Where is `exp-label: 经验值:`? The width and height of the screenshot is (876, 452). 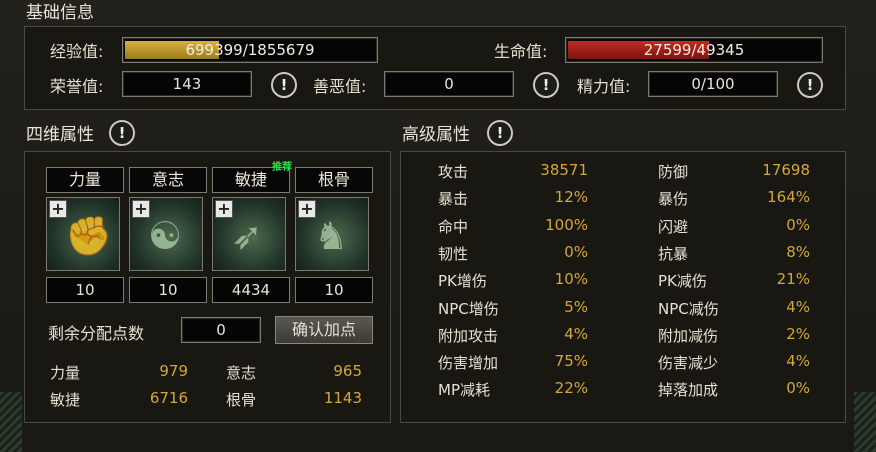
exp-label: 经验值: is located at coordinates (77, 51).